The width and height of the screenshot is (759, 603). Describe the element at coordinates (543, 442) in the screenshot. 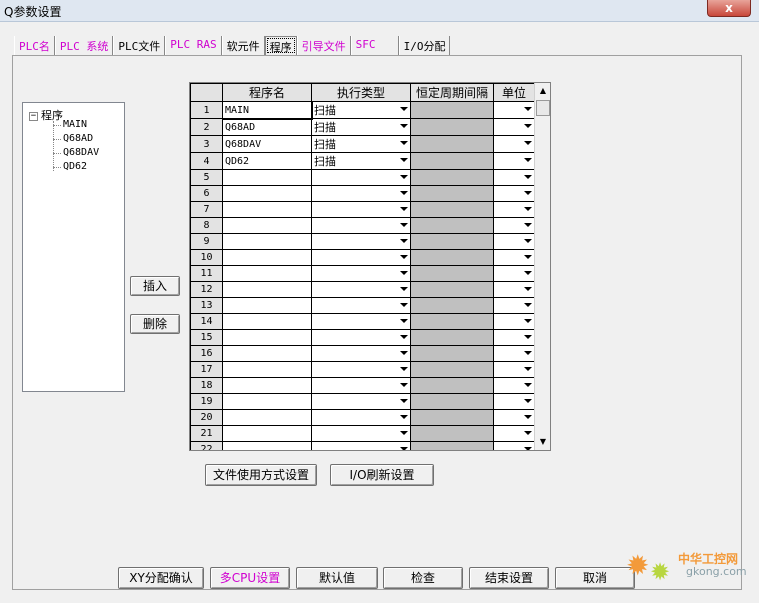

I see `scroll-down-icon: ▼` at that location.